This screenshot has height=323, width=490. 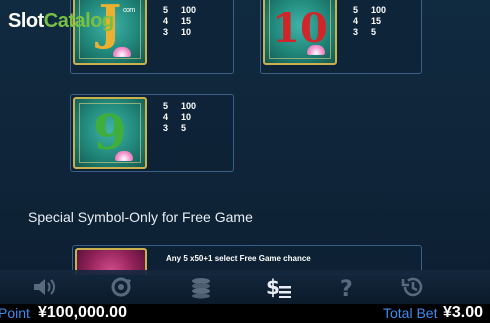 What do you see at coordinates (245, 313) in the screenshot?
I see `status-bar: Point ¥100,000.00 Total Bet ¥3.00` at bounding box center [245, 313].